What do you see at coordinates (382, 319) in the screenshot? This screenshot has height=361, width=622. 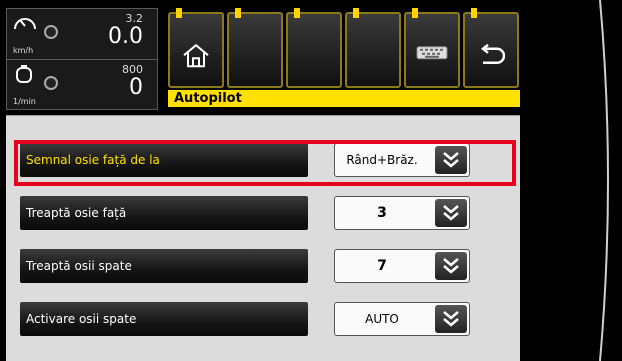 I see `dropdown-value: AUTO` at bounding box center [382, 319].